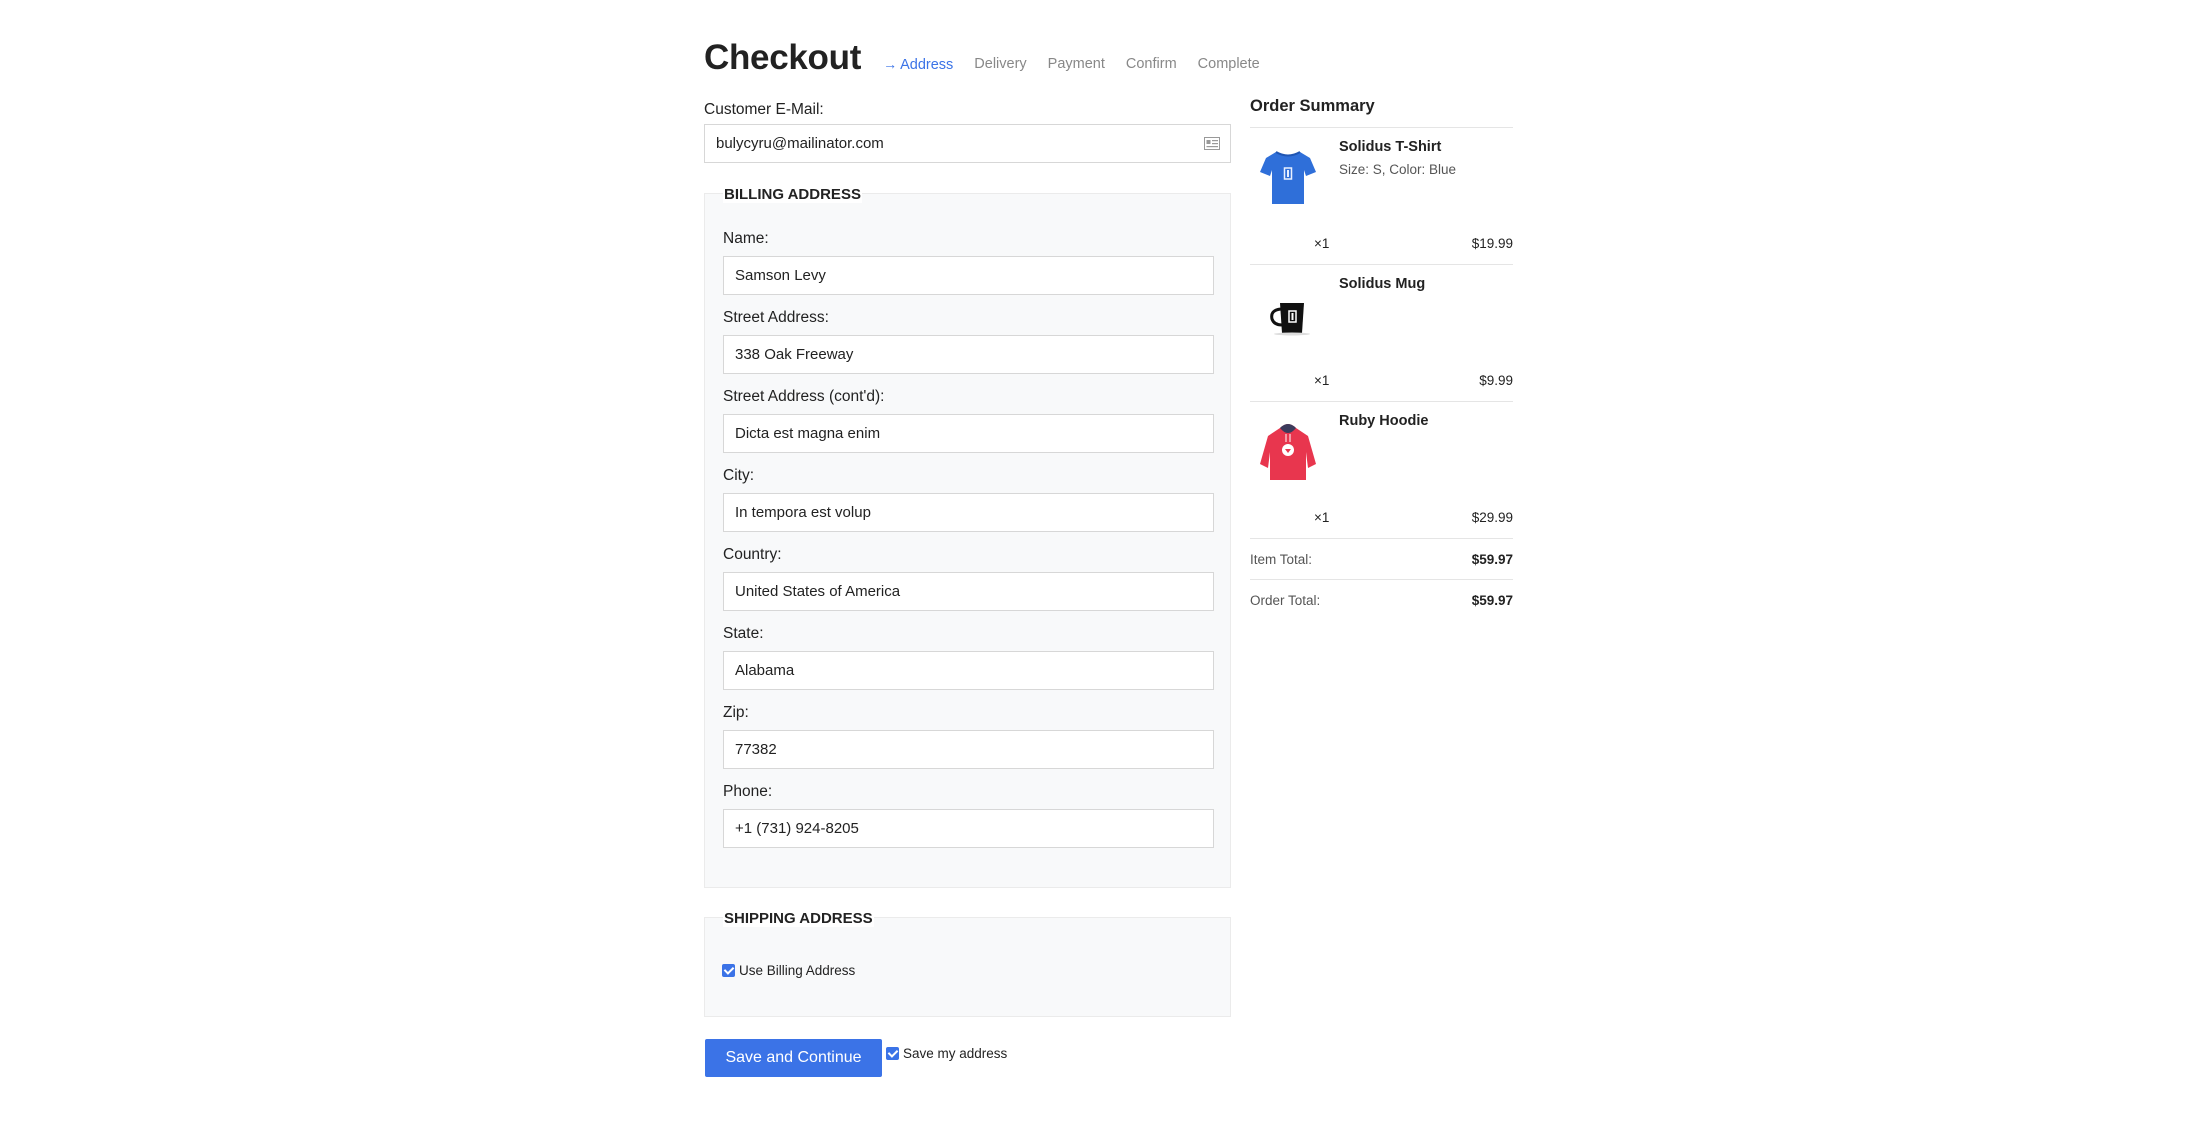  What do you see at coordinates (968, 670) in the screenshot?
I see `state-select: Alabama` at bounding box center [968, 670].